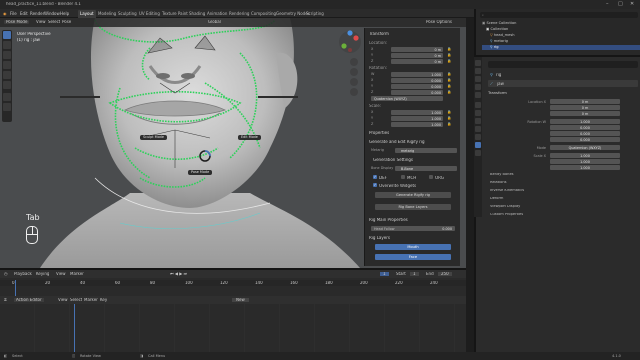  Describe the element at coordinates (478, 153) in the screenshot. I see `bone-constraint-tab-icon` at that location.